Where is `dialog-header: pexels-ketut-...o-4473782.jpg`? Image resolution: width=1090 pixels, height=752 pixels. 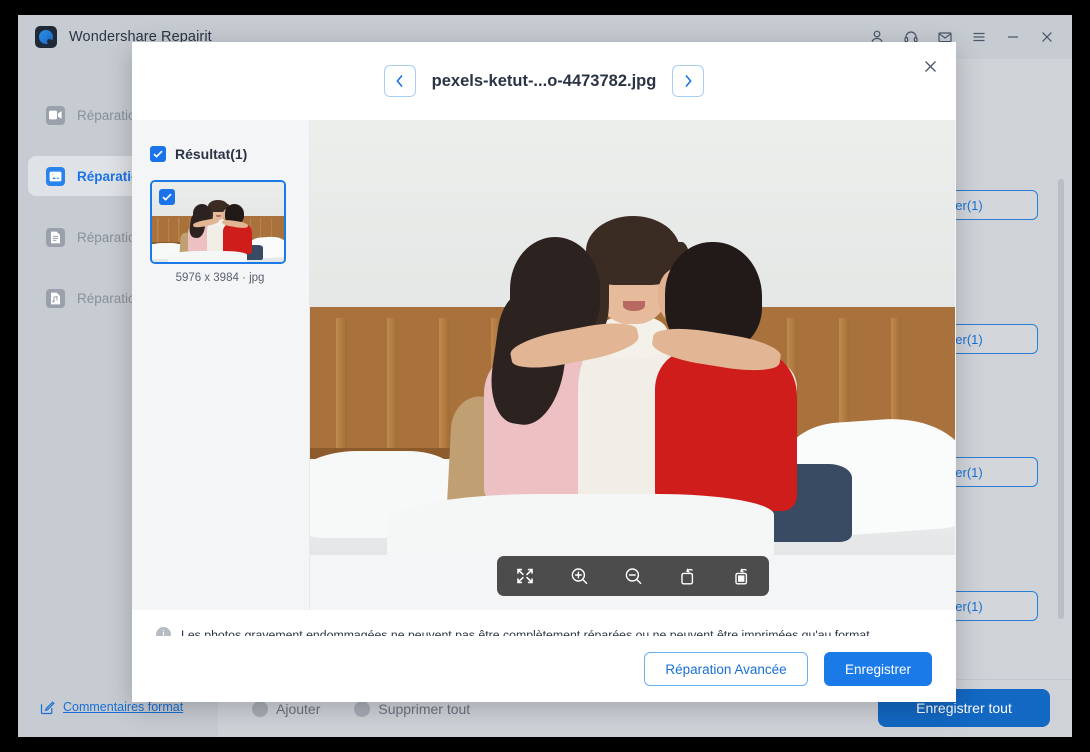
dialog-header: pexels-ketut-...o-4473782.jpg is located at coordinates (544, 81).